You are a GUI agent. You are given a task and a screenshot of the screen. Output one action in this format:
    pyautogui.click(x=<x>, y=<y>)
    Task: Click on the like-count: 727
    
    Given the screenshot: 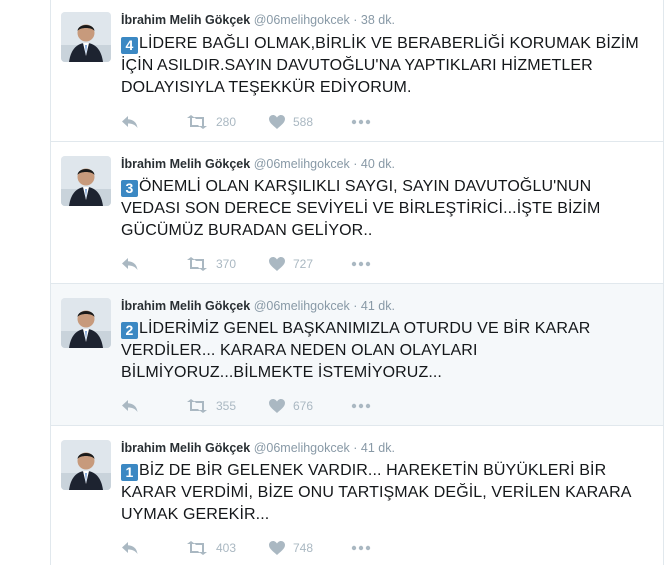 What is the action you would take?
    pyautogui.click(x=303, y=264)
    